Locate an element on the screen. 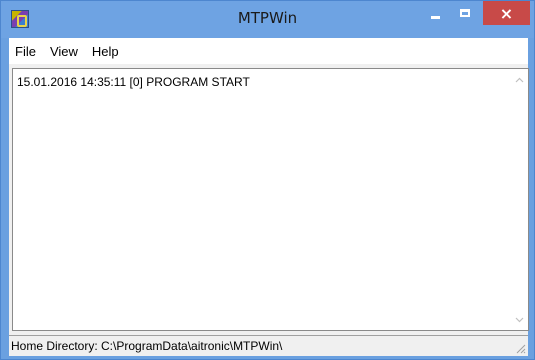 The width and height of the screenshot is (535, 360). scroll-up-button is located at coordinates (519, 79).